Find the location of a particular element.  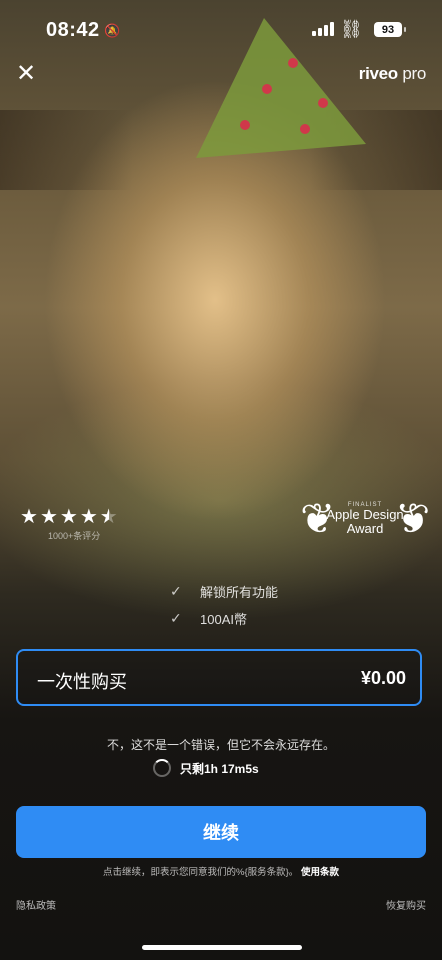

rating: ★ ★ ★ ★ ★ 1000+条评分 is located at coordinates (69, 524).